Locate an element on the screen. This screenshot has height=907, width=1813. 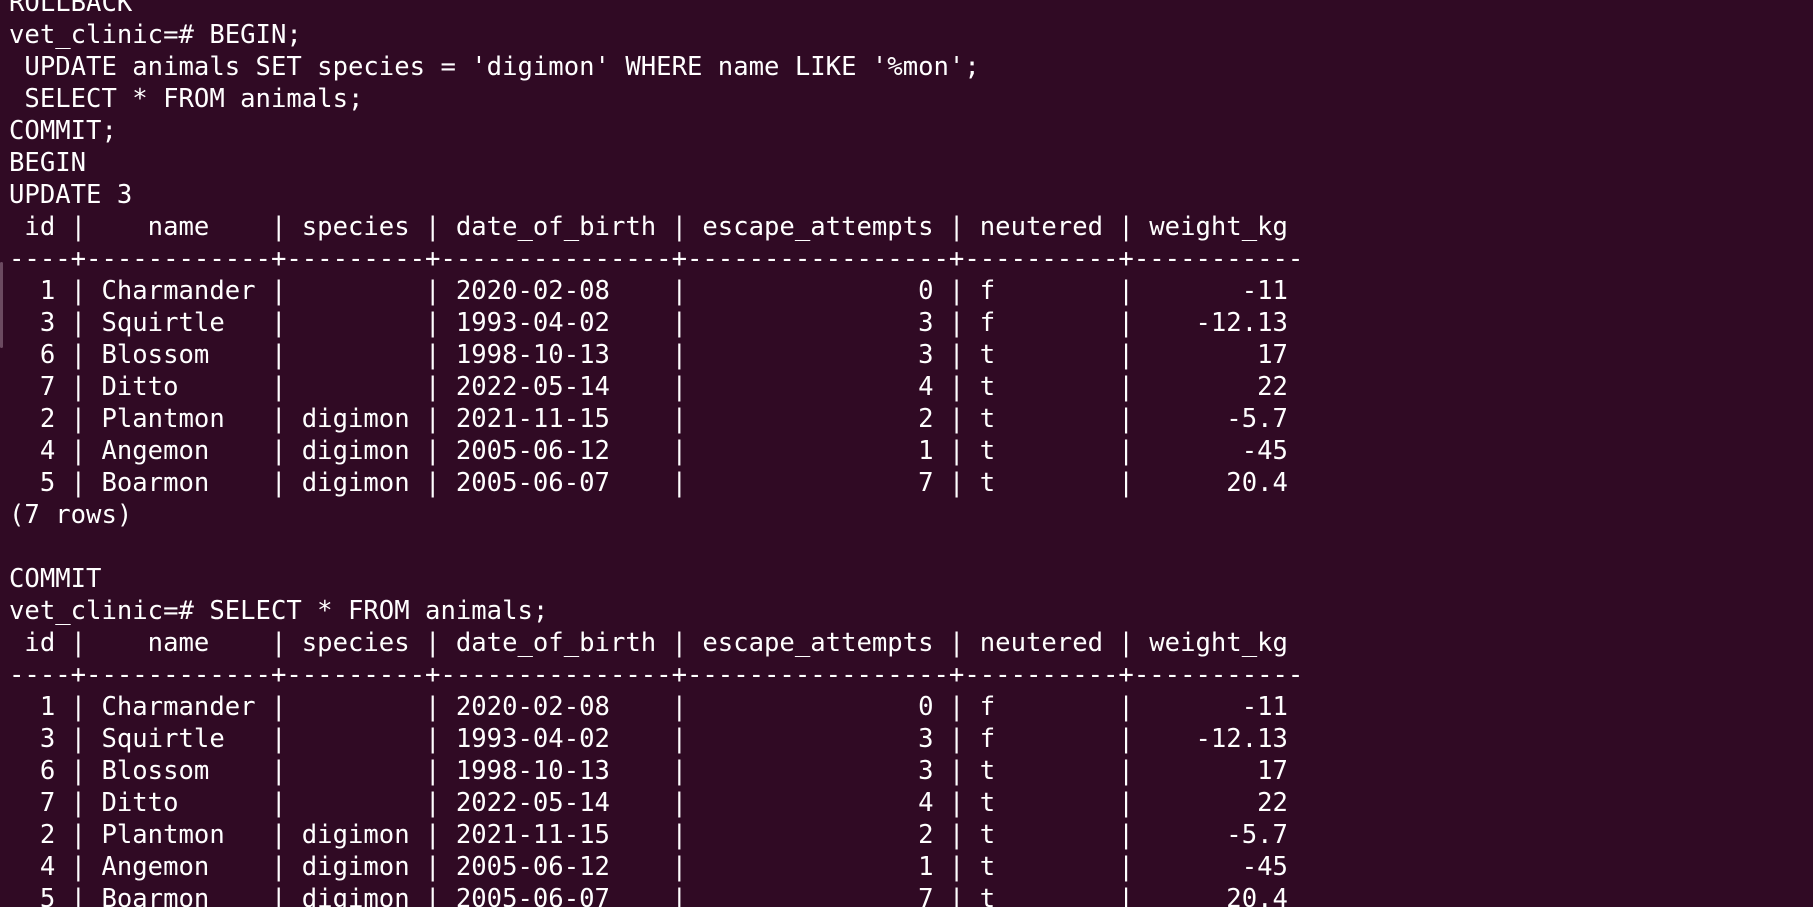
output-line-begin: BEGIN is located at coordinates (48, 163).